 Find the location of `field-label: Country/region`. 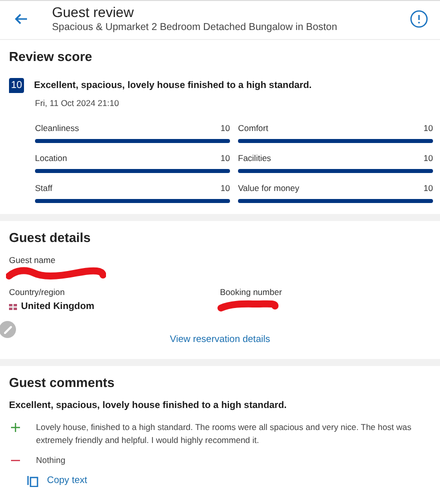

field-label: Country/region is located at coordinates (37, 292).